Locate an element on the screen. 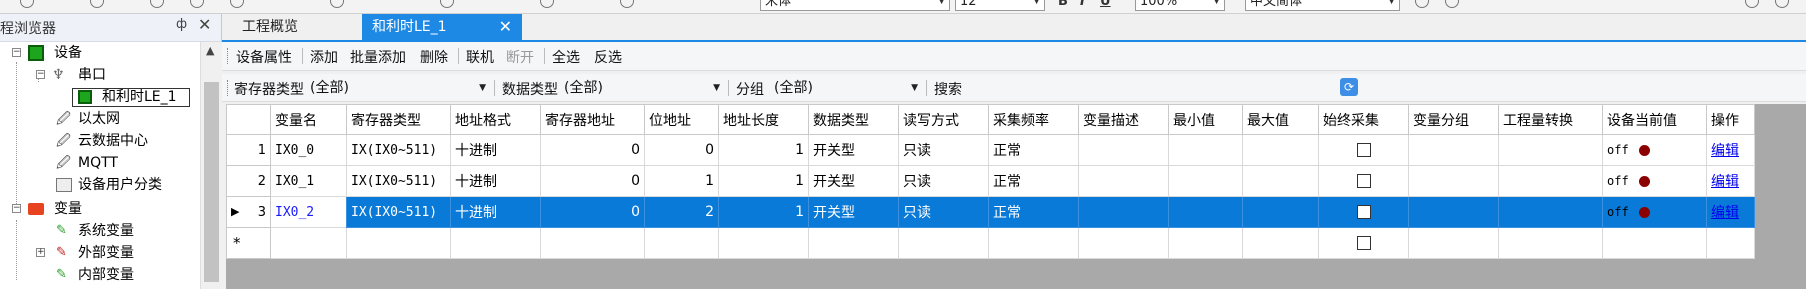 The image size is (1806, 289). add-button: 添加 is located at coordinates (324, 57).